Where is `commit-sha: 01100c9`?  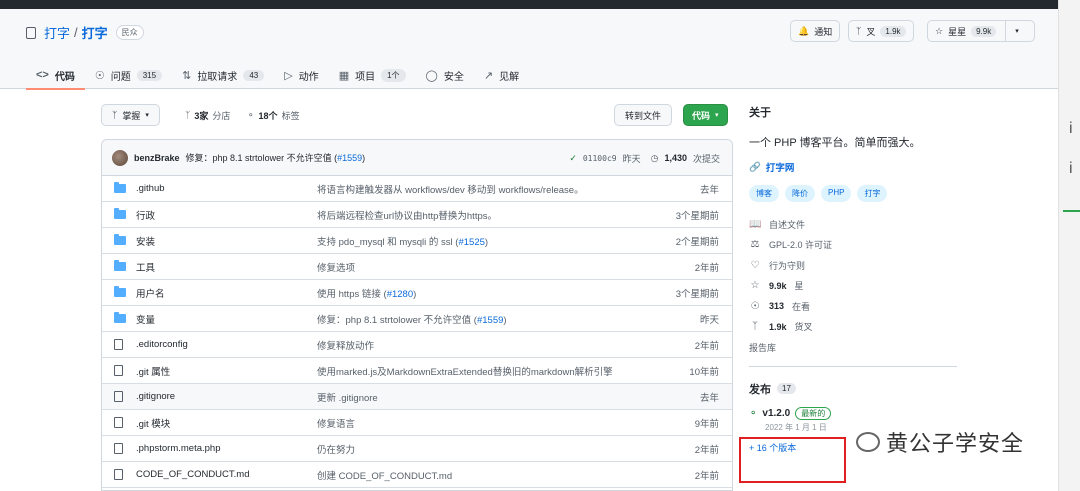
commit-sha: 01100c9 is located at coordinates (600, 158).